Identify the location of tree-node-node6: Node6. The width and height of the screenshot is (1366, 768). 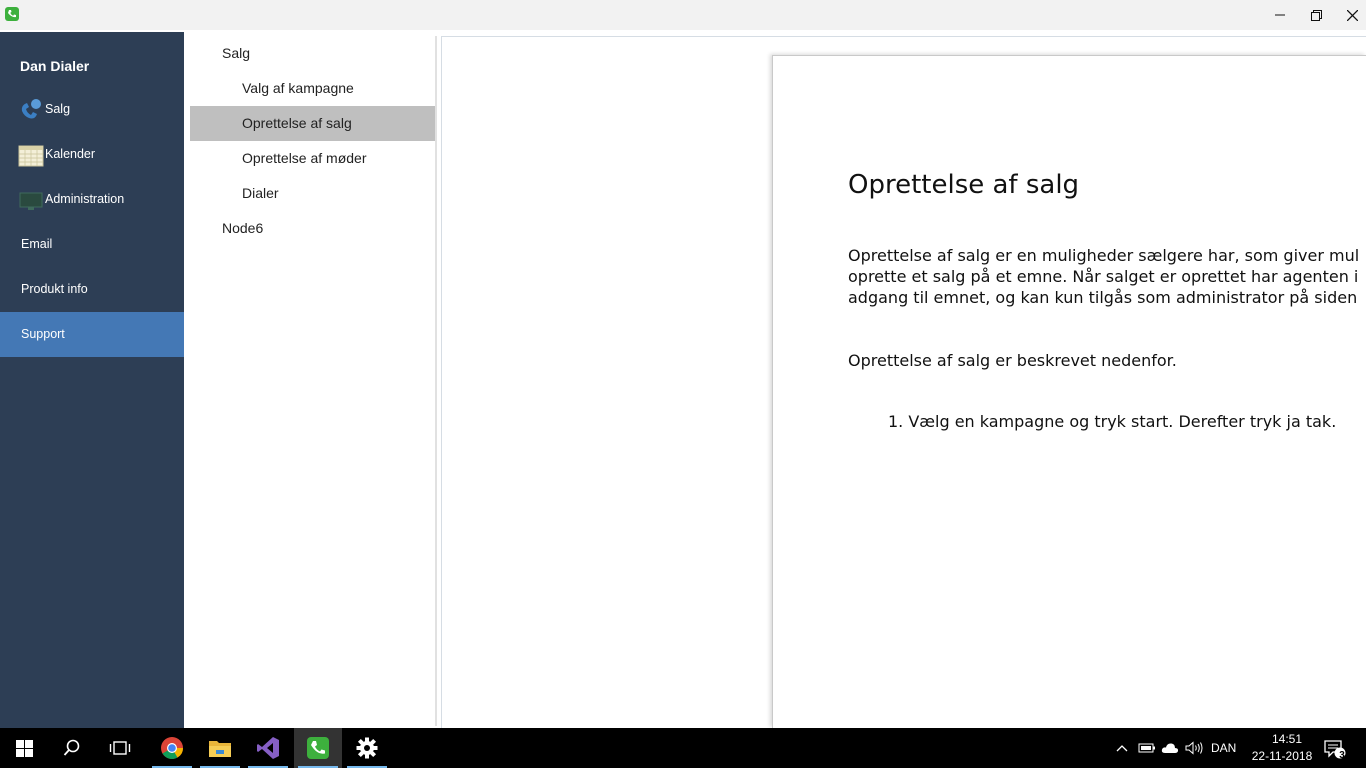
(312, 228).